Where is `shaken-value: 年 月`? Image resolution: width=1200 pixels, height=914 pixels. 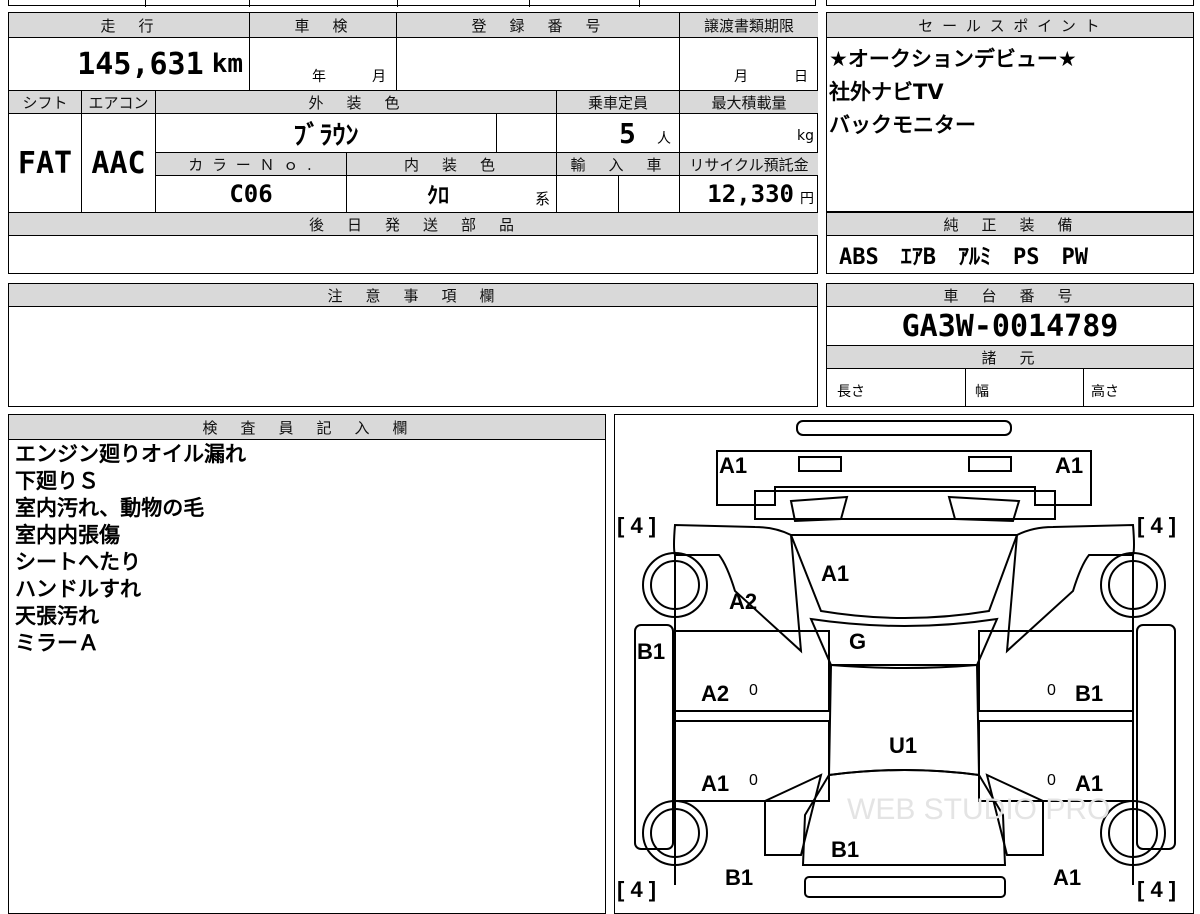 shaken-value: 年 月 is located at coordinates (323, 76).